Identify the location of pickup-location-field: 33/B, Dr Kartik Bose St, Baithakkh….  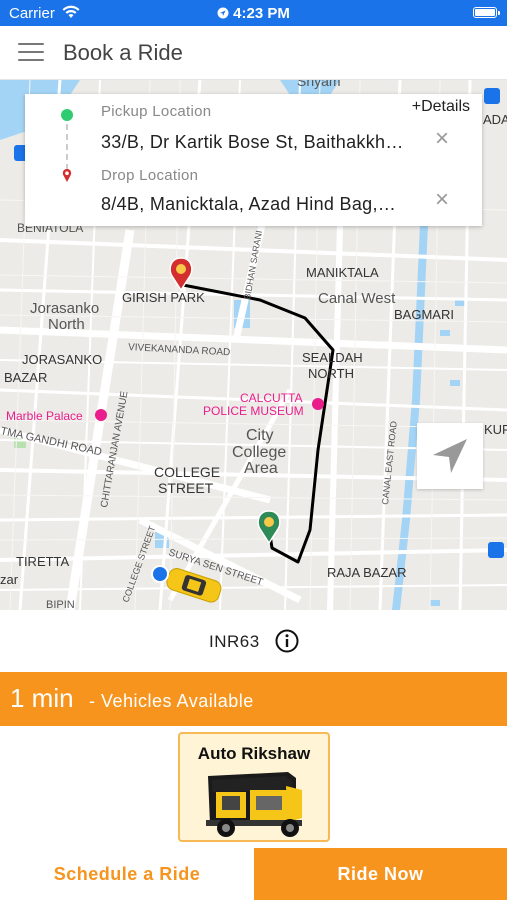
(266, 142).